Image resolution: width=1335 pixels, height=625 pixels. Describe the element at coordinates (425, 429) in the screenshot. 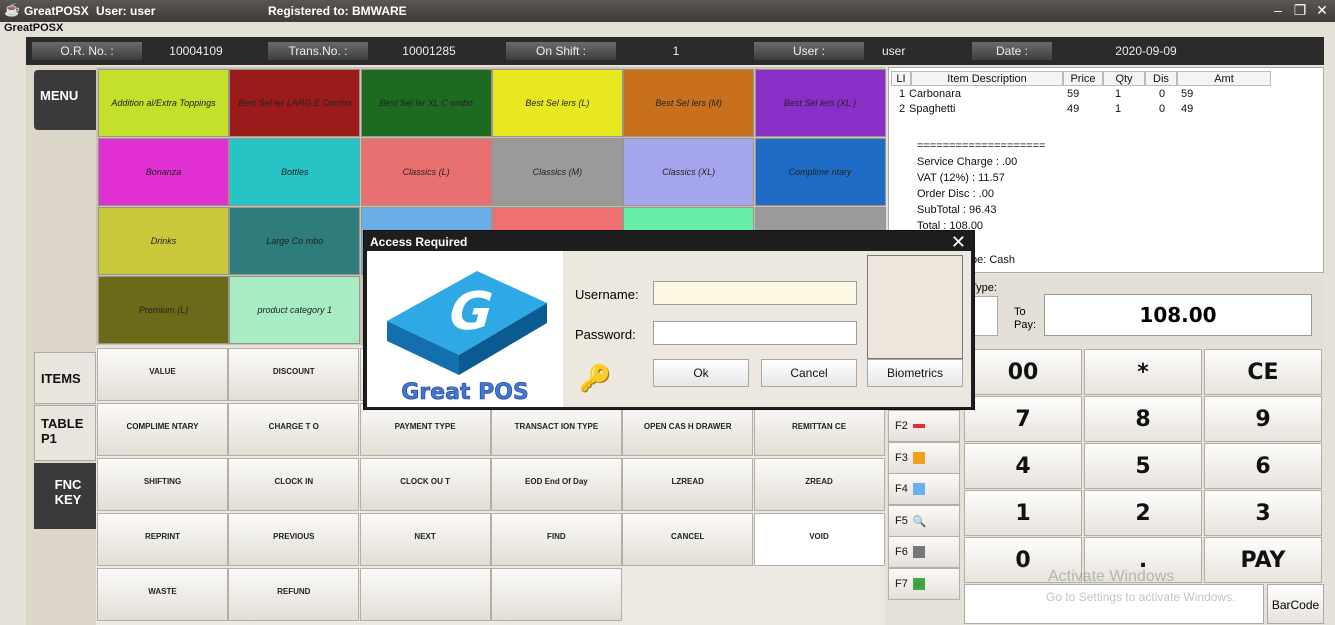

I see `function-button: PAYMENT TYPE` at that location.